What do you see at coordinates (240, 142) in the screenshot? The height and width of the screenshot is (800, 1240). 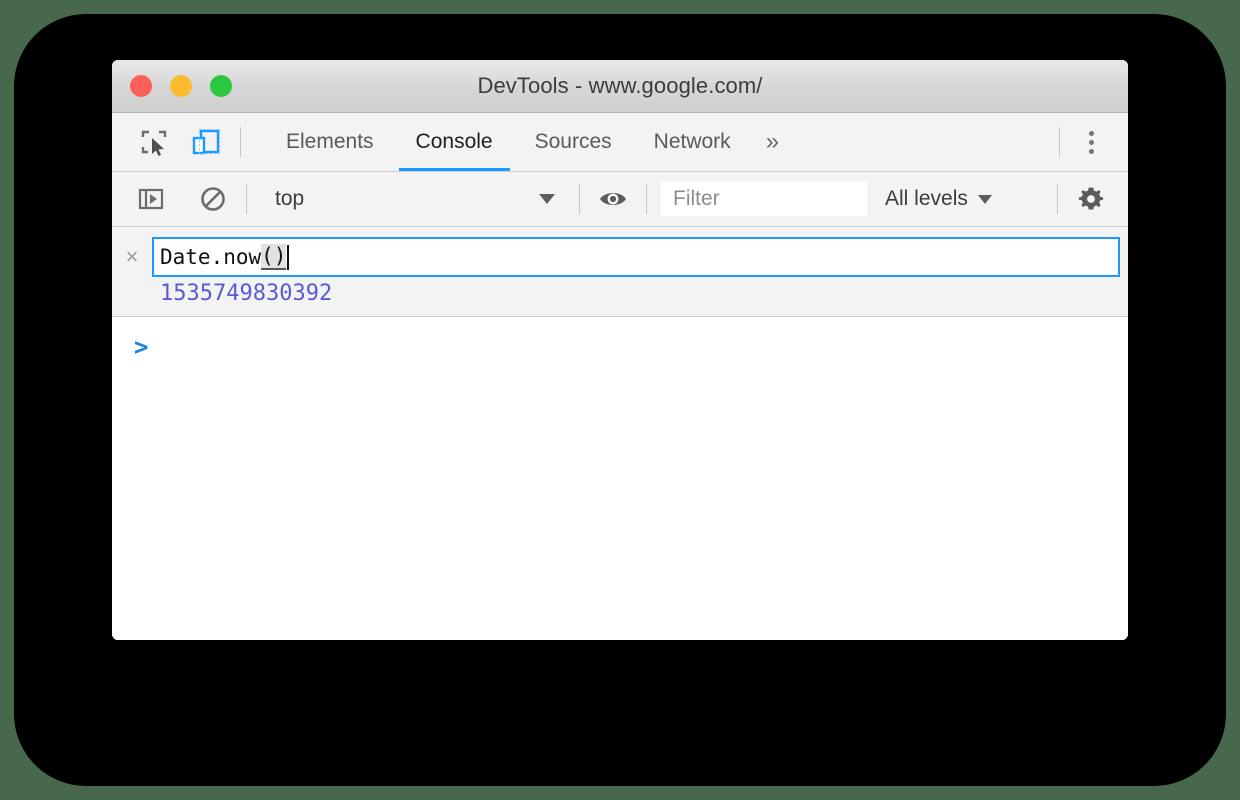 I see `tabbar-divider` at bounding box center [240, 142].